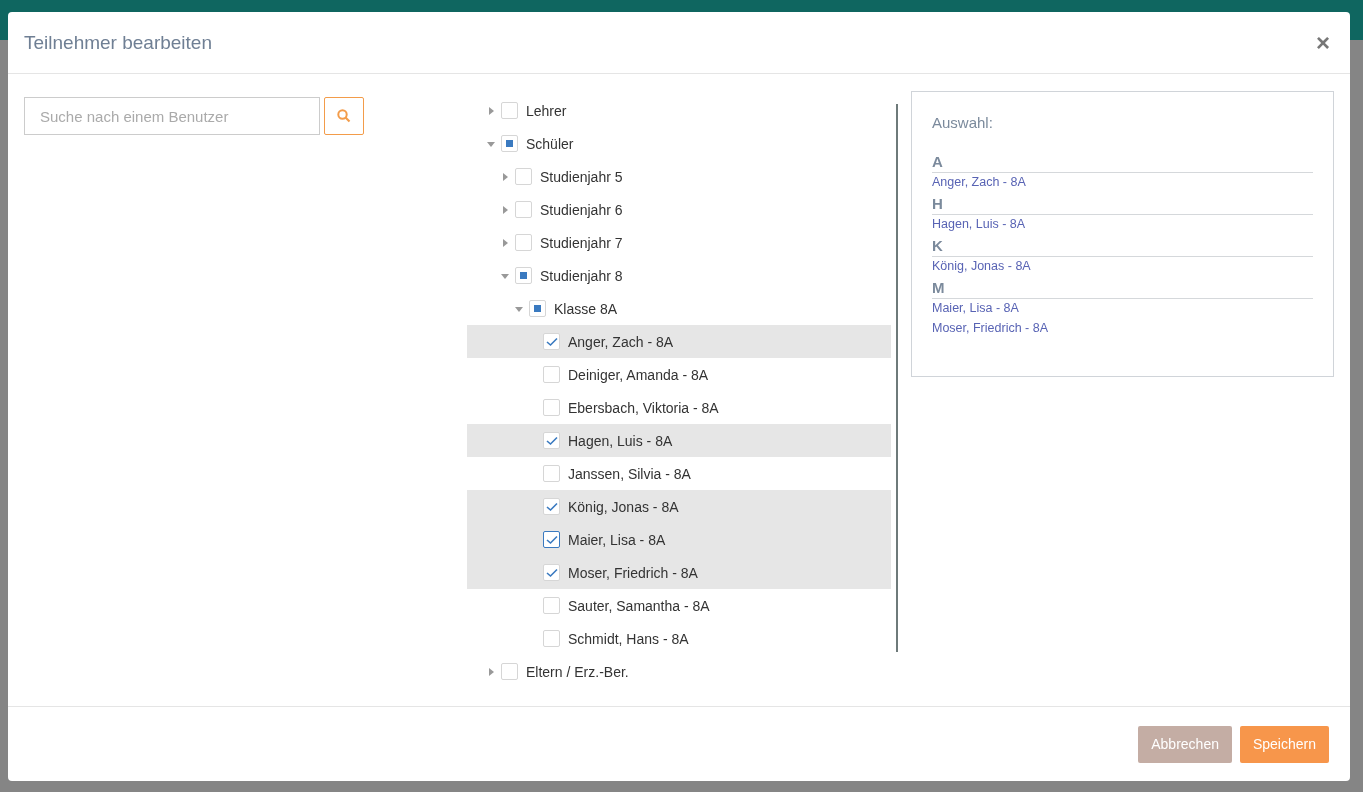 The image size is (1363, 792). What do you see at coordinates (643, 407) in the screenshot?
I see `tree-item-label: Ebersbach, Viktoria - 8A` at bounding box center [643, 407].